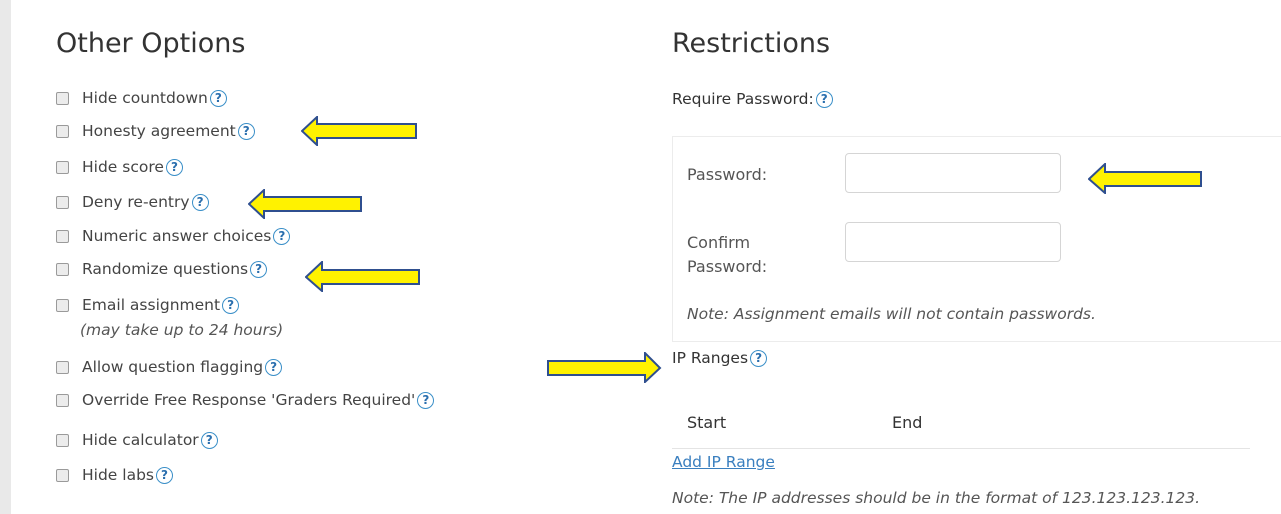  Describe the element at coordinates (604, 367) in the screenshot. I see `annotation-arrow-right-icon` at that location.